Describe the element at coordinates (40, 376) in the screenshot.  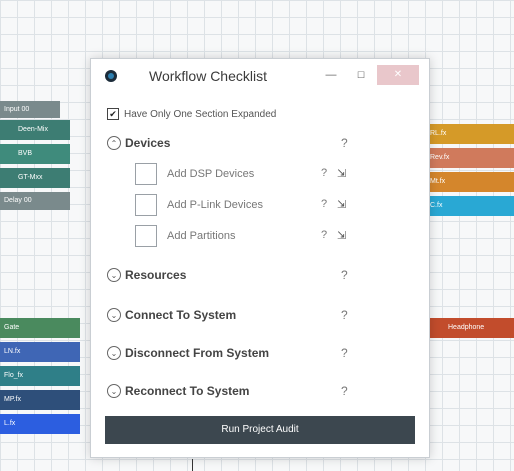
I see `canvas-block-flo: Flo_fx` at that location.